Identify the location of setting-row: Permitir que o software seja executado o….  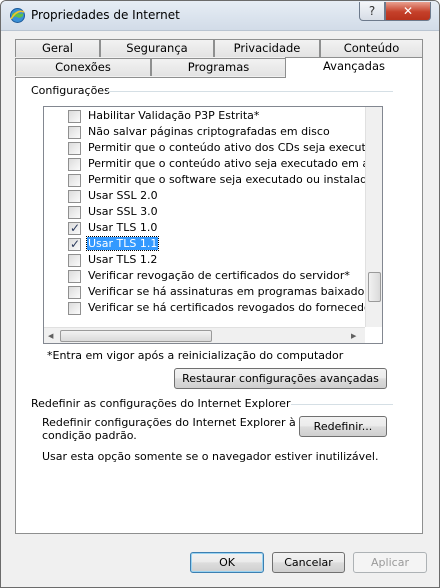
(213, 180).